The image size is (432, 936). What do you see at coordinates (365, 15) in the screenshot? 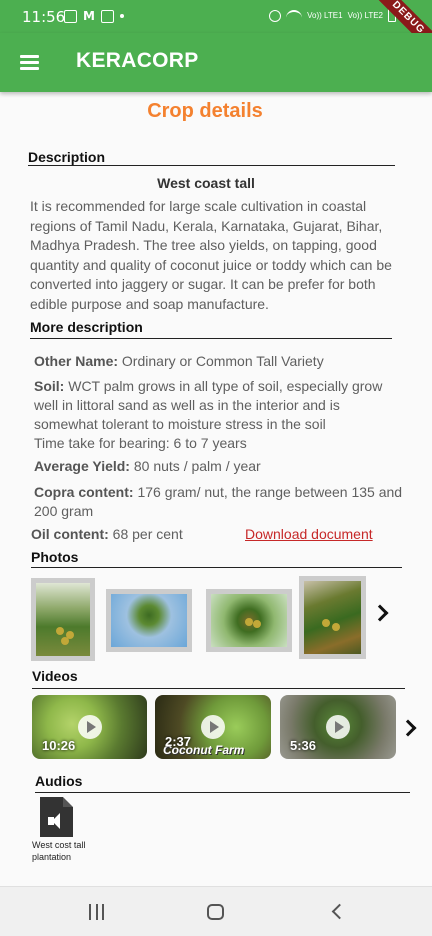
I see `signal-lte2-icon: Vo)) LTE2` at bounding box center [365, 15].